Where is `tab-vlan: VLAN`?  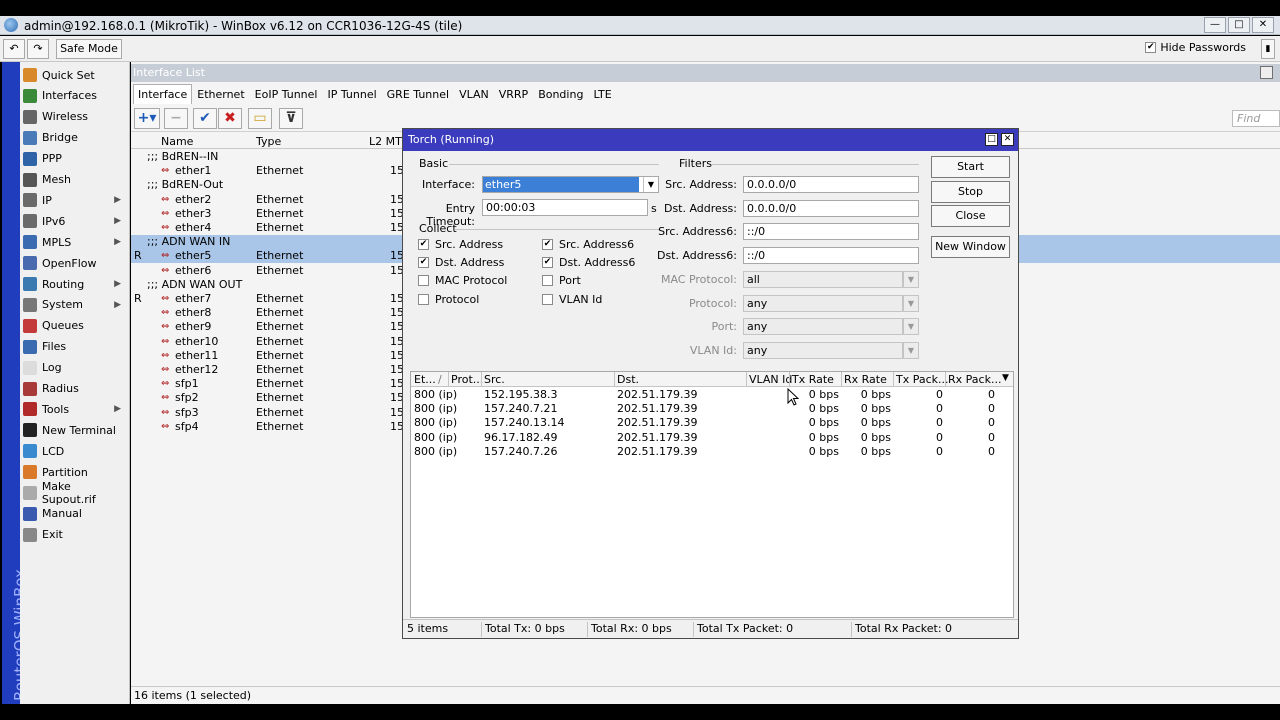
tab-vlan: VLAN is located at coordinates (474, 94).